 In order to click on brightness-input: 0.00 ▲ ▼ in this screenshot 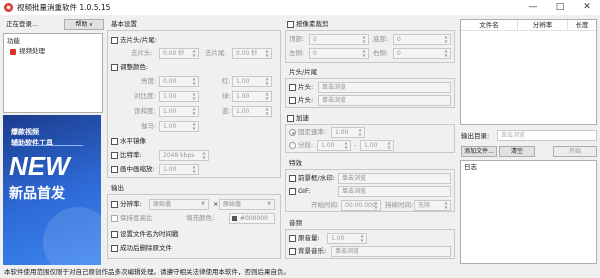, I will do `click(179, 81)`.